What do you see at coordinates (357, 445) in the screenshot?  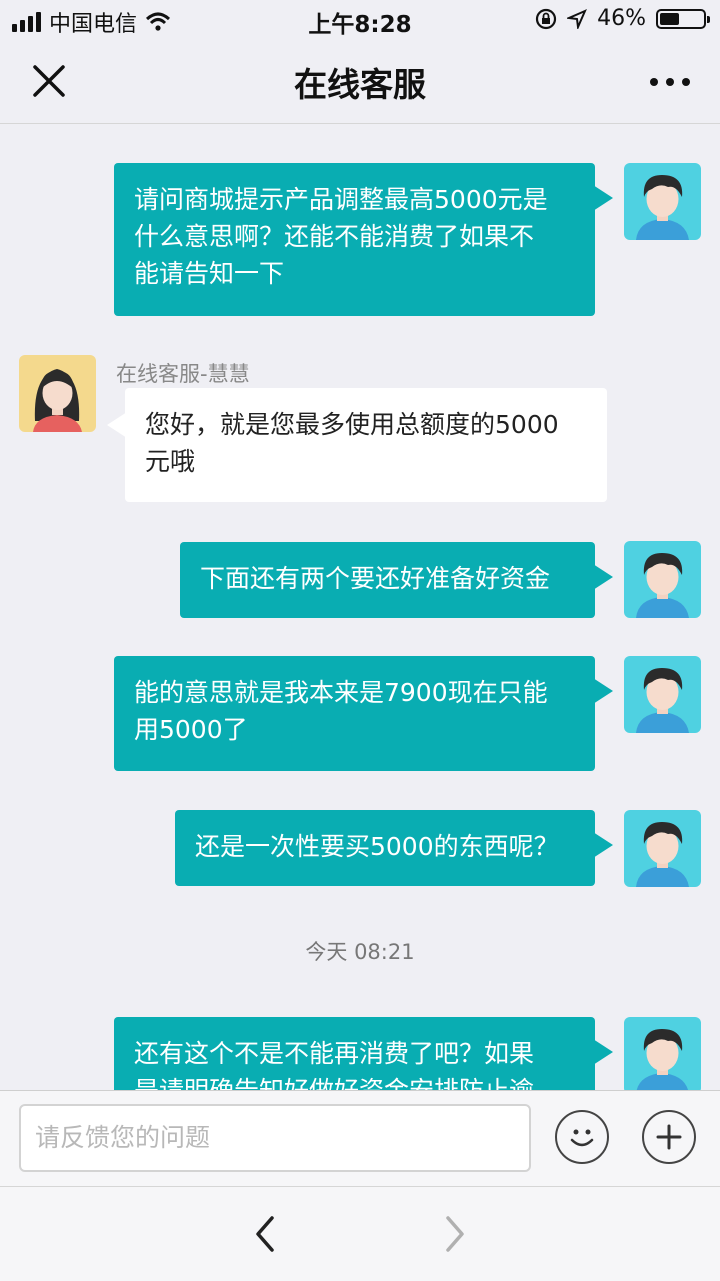 I see `agent-message-bubble: 您好，就是您最多使用总额度的5000 元哦` at bounding box center [357, 445].